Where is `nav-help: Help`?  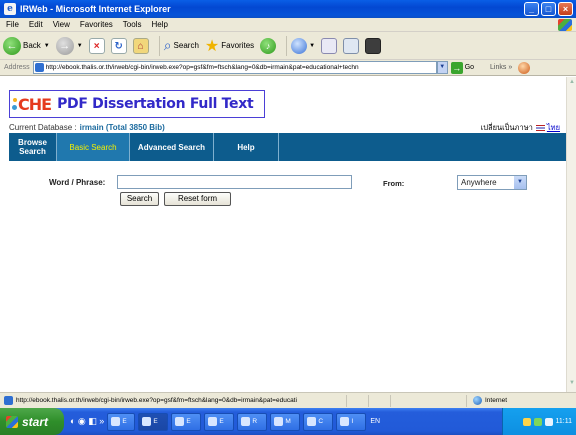 nav-help: Help is located at coordinates (246, 147).